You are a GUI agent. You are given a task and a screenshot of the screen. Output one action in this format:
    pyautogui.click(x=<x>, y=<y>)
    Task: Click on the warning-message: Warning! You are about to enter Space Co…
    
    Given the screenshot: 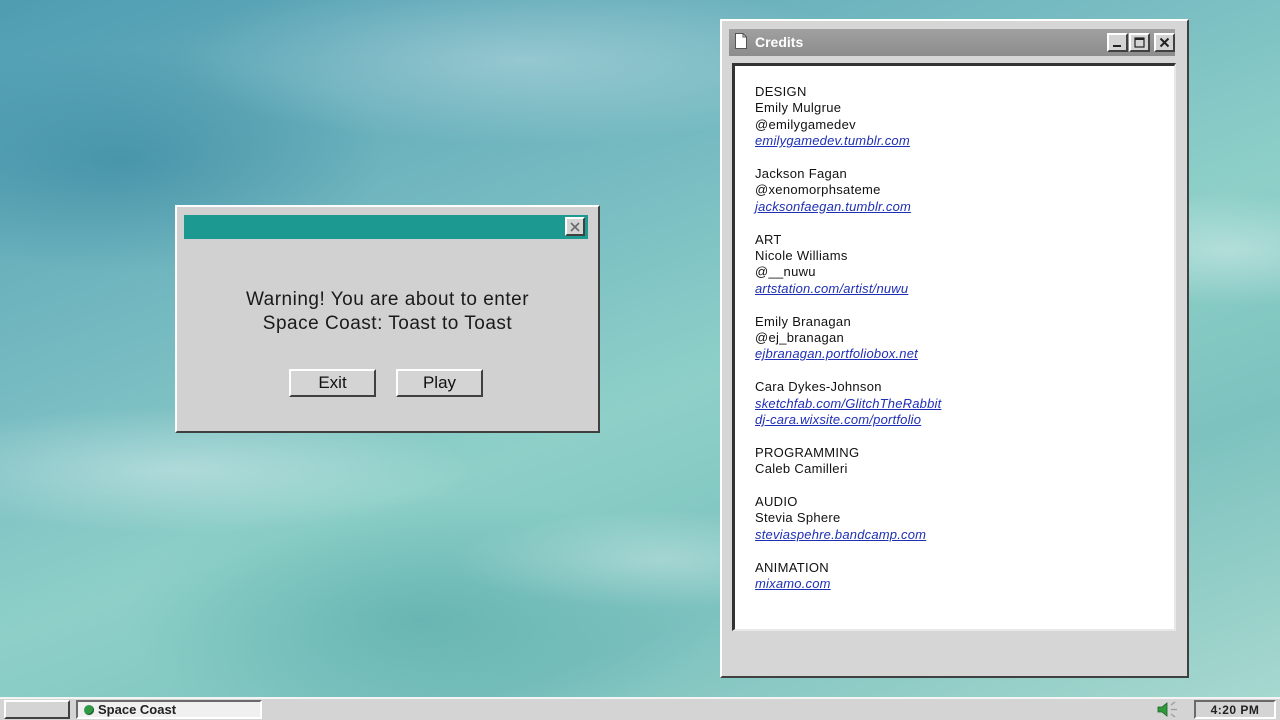 What is the action you would take?
    pyautogui.click(x=387, y=312)
    